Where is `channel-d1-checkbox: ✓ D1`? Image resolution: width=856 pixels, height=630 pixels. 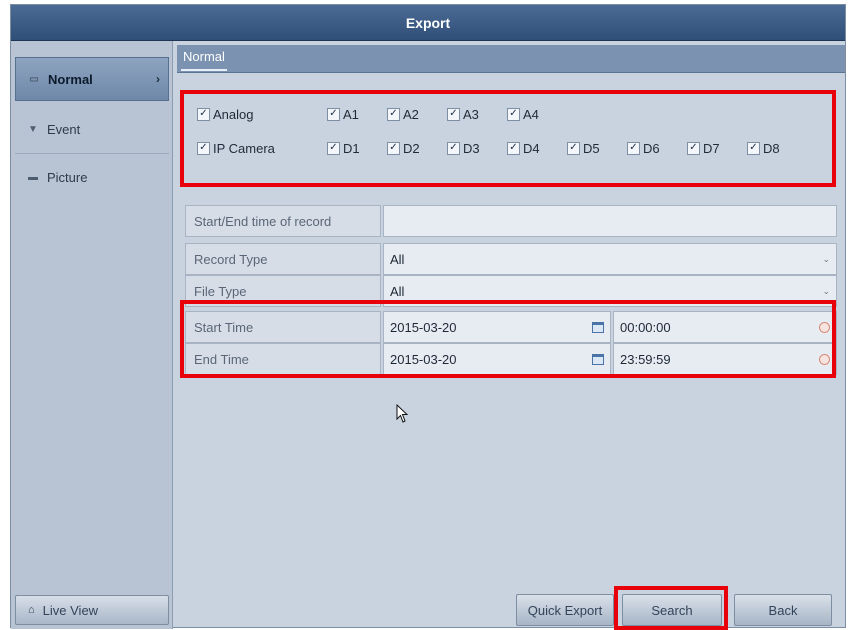 channel-d1-checkbox: ✓ D1 is located at coordinates (343, 148).